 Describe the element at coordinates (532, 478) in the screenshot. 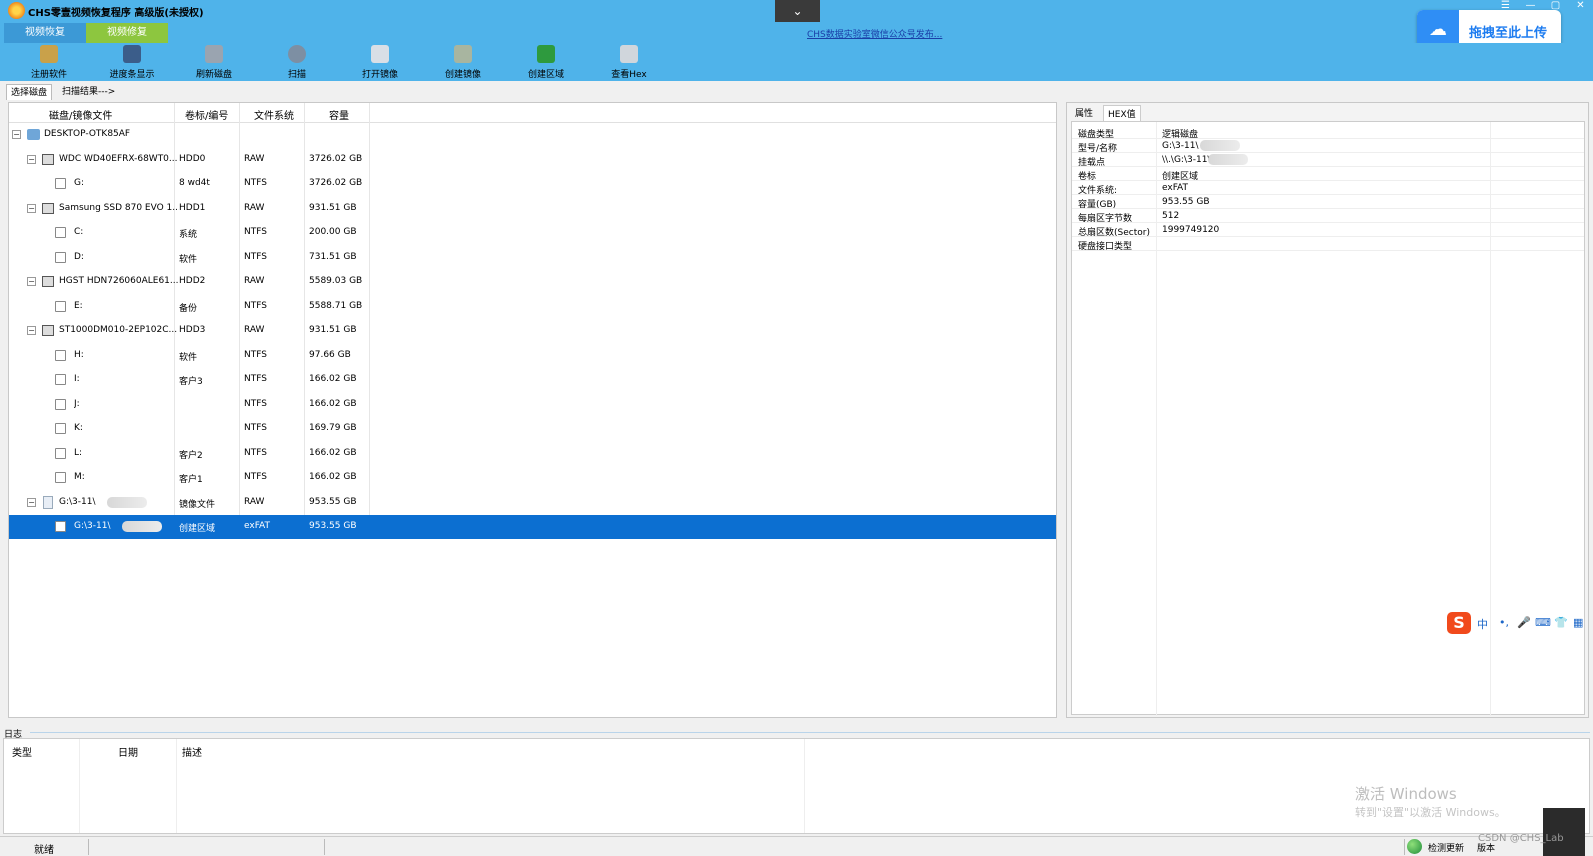

I see `table-row: M: 客户1 NTFS 166.02 GB` at that location.